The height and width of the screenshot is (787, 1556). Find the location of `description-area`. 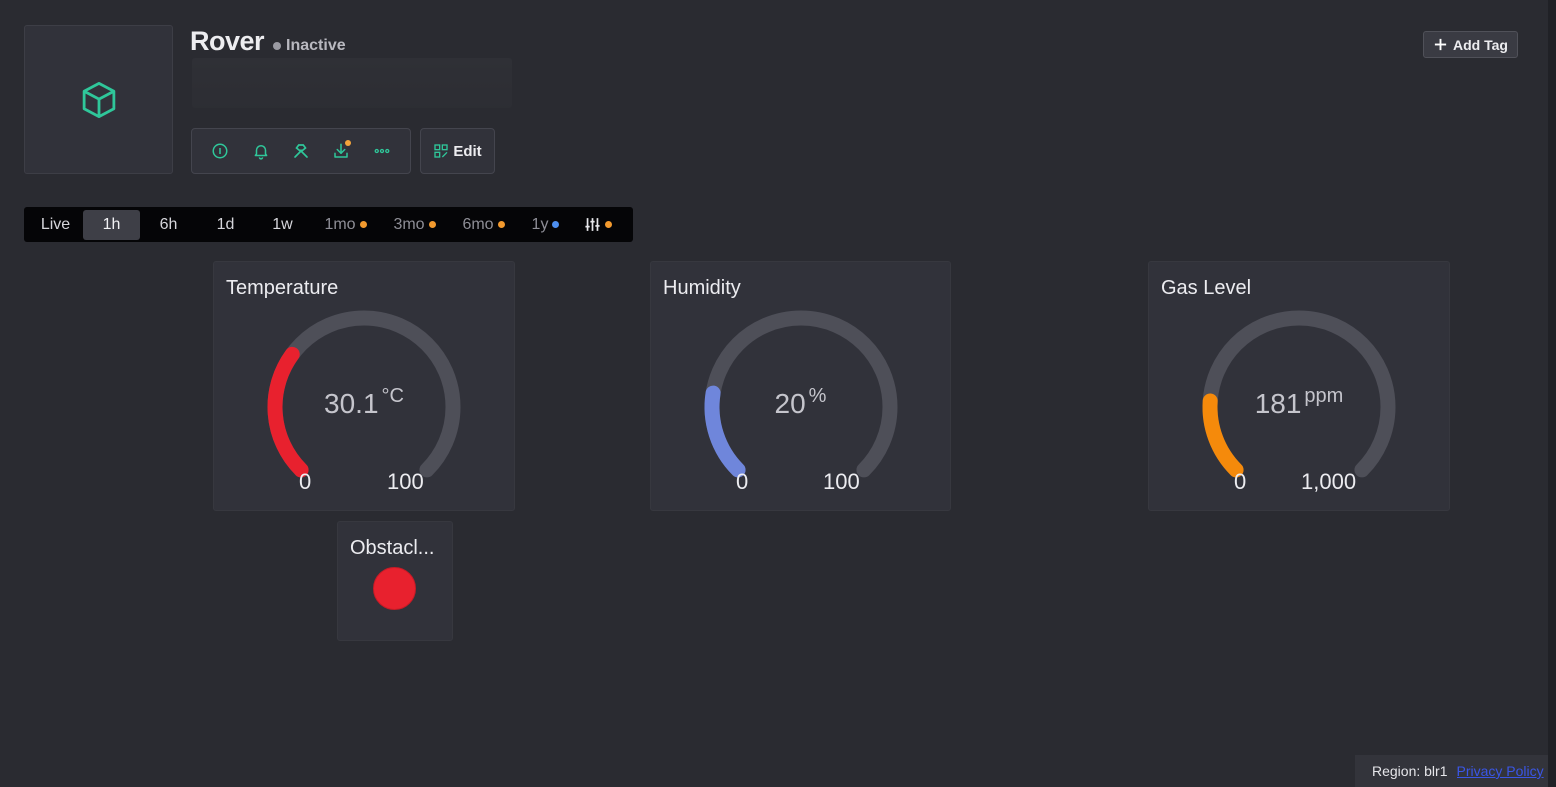

description-area is located at coordinates (352, 83).